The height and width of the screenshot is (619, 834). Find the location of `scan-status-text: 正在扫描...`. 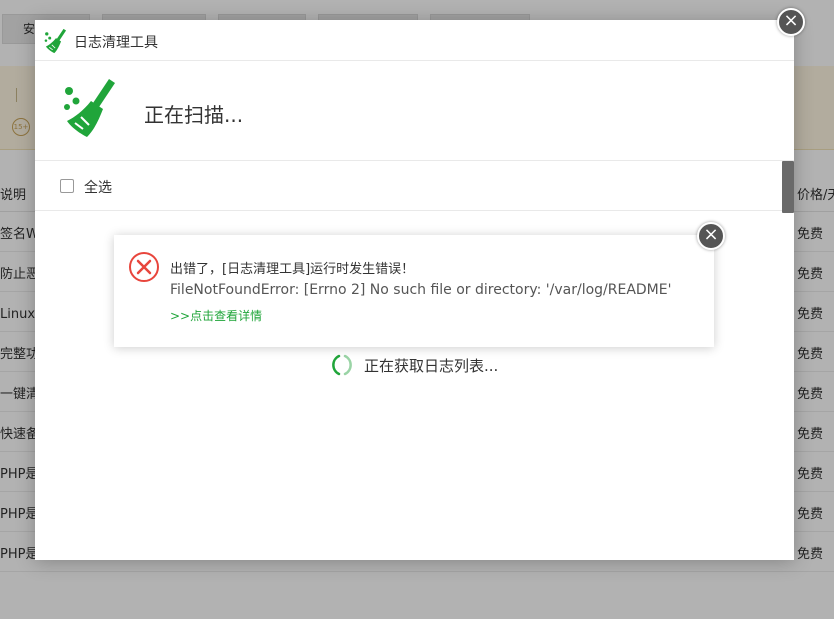

scan-status-text: 正在扫描... is located at coordinates (194, 115).